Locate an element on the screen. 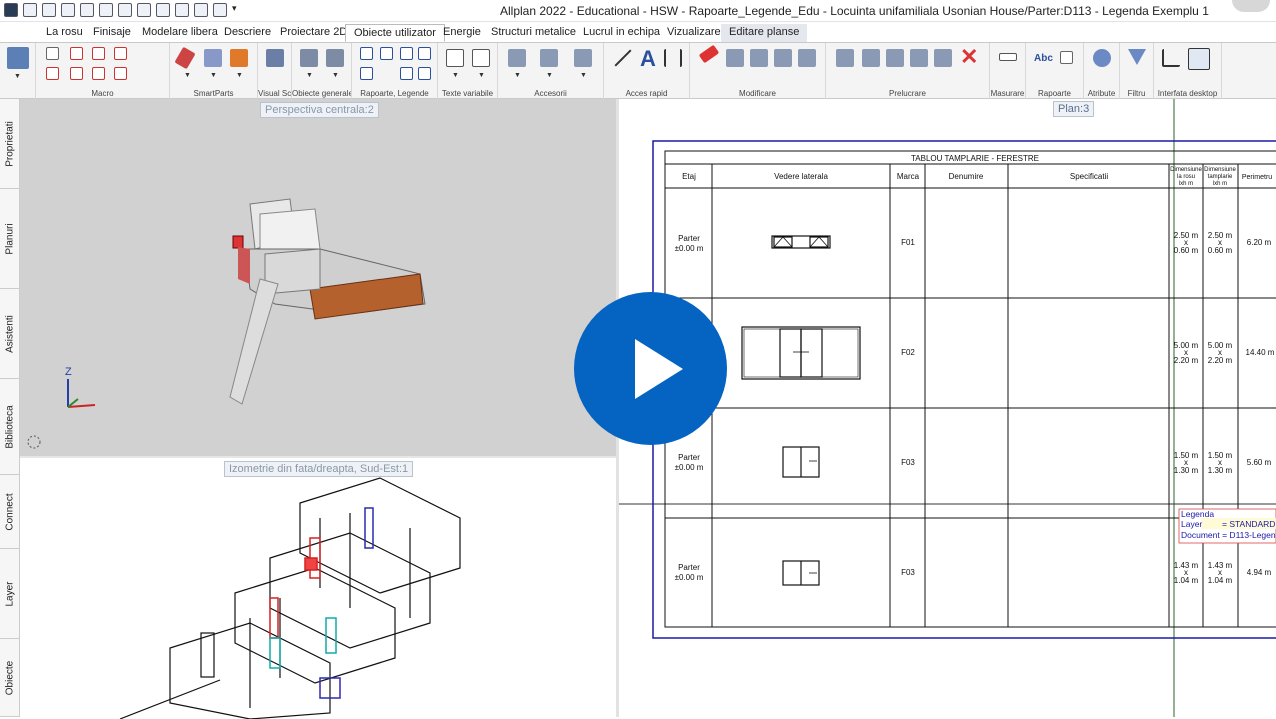 This screenshot has height=719, width=1276. side-tab-asistenti: Asistenti is located at coordinates (10, 334).